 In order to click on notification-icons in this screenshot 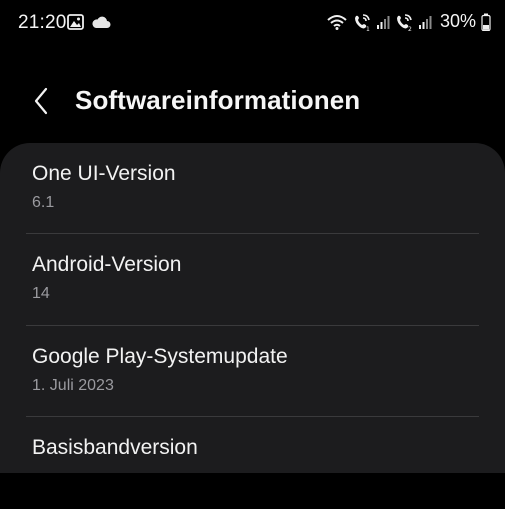, I will do `click(89, 22)`.